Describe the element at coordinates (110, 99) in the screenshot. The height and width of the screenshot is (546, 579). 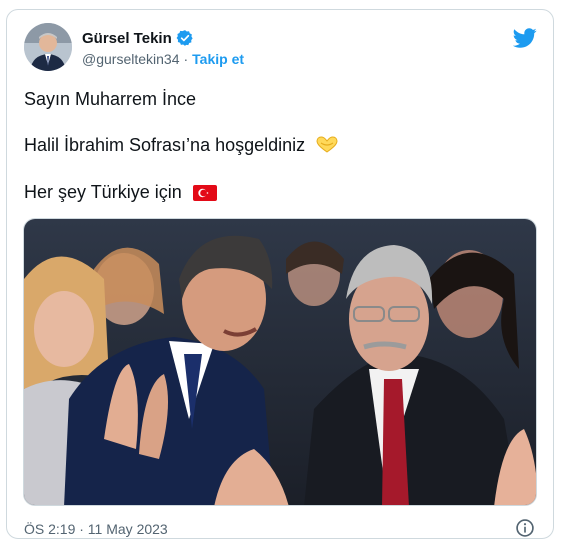
I see `tweet-line-1: Sayın Muharrem İnce` at that location.